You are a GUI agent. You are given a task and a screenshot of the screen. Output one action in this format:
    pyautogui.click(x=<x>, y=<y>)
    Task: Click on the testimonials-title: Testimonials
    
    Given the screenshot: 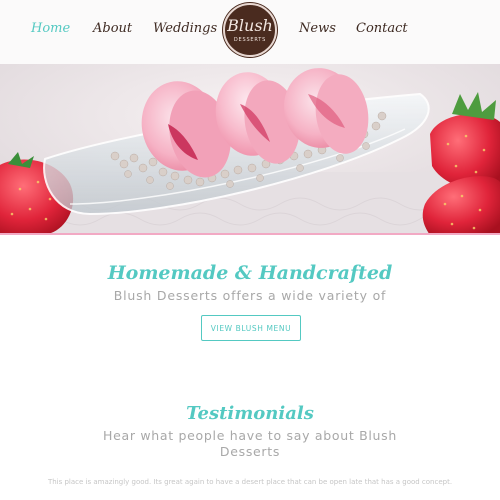 What is the action you would take?
    pyautogui.click(x=250, y=413)
    